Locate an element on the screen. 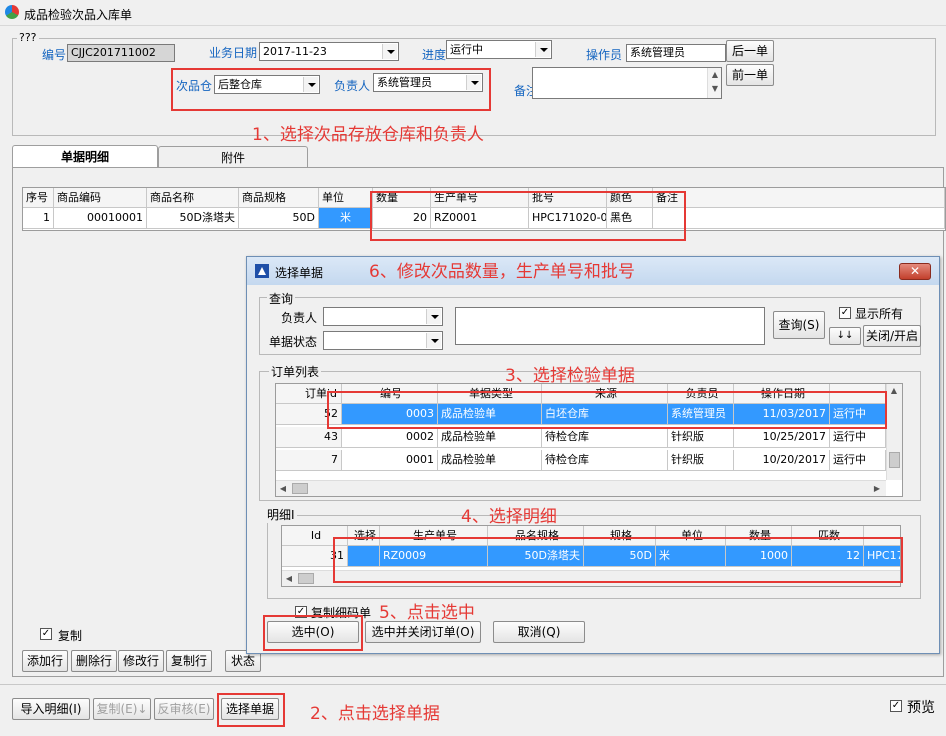 This screenshot has width=946, height=736. window-title: 成品检验次品入库单 is located at coordinates (78, 15).